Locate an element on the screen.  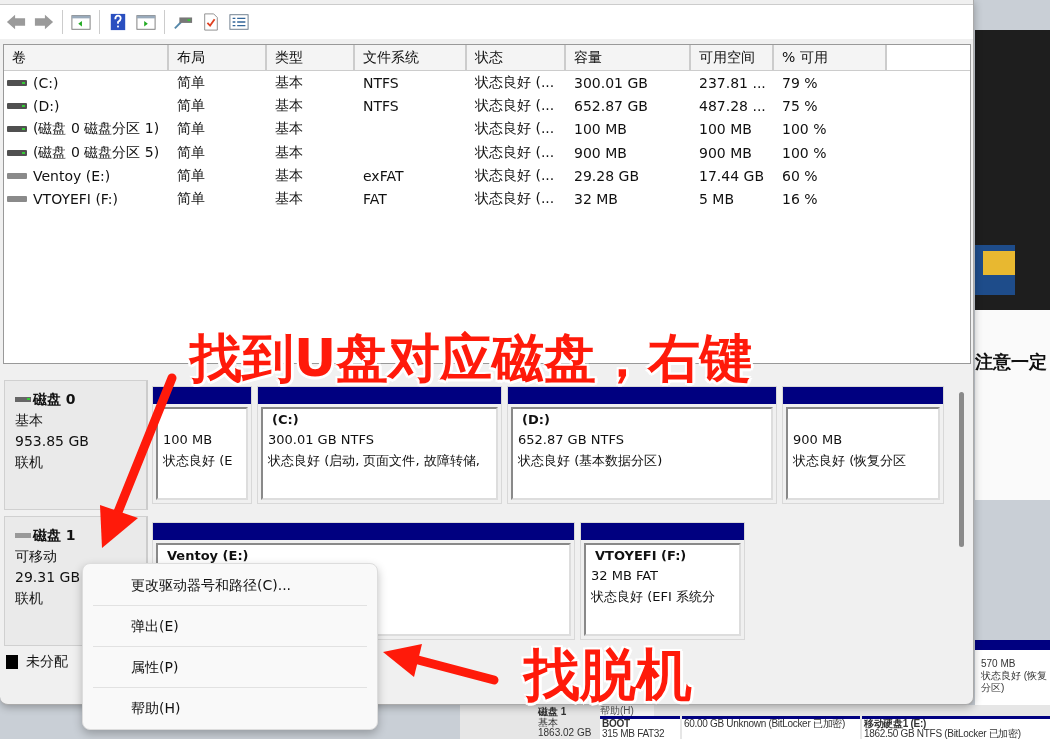
partition-size: 60.00 GB Unknown (BitLocker 已加密) is located at coordinates (765, 724).